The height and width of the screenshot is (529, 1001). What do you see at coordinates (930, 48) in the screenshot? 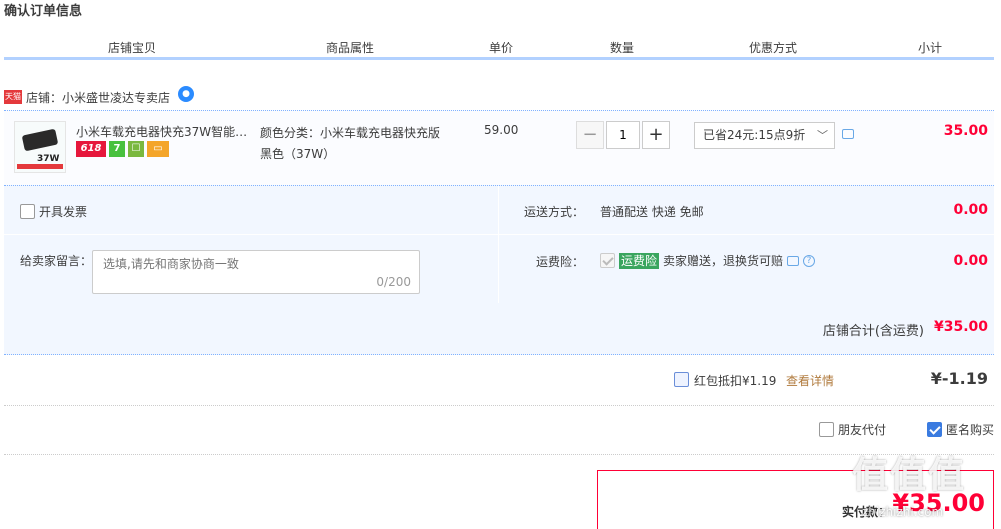
I see `col-subtotal: 小计` at bounding box center [930, 48].